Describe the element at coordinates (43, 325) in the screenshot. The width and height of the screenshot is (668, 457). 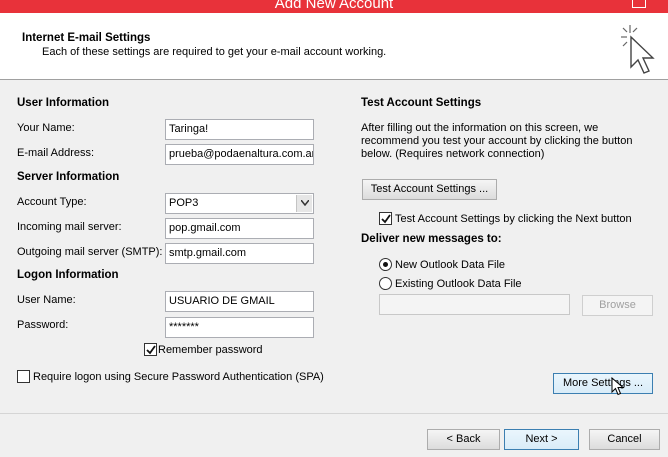
I see `password-label: Password:` at that location.